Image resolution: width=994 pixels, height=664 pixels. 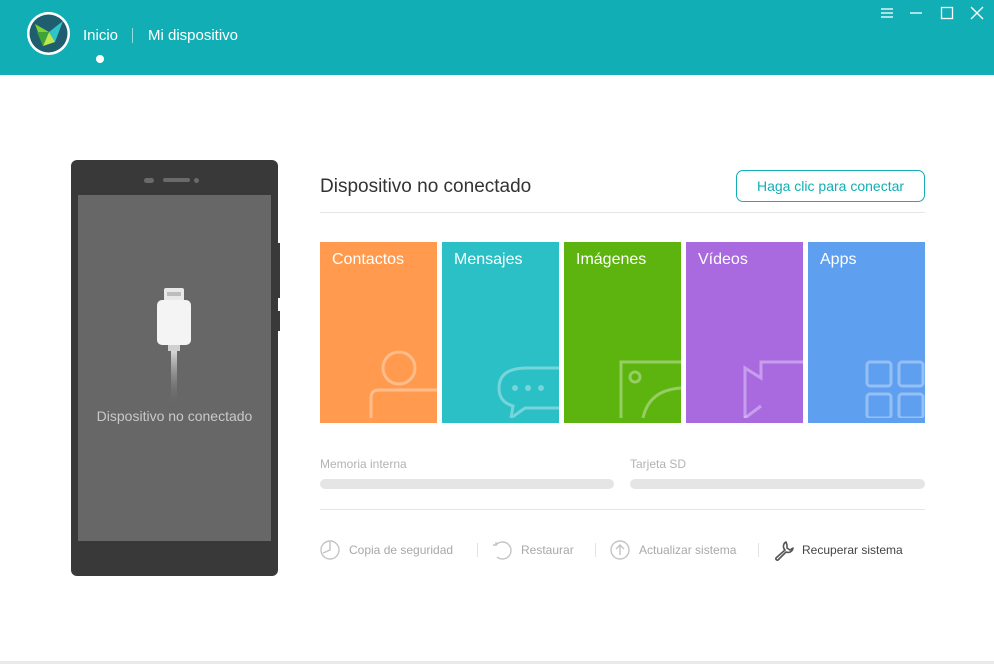 What do you see at coordinates (830, 186) in the screenshot?
I see `connect-button: Haga clic para conectar` at bounding box center [830, 186].